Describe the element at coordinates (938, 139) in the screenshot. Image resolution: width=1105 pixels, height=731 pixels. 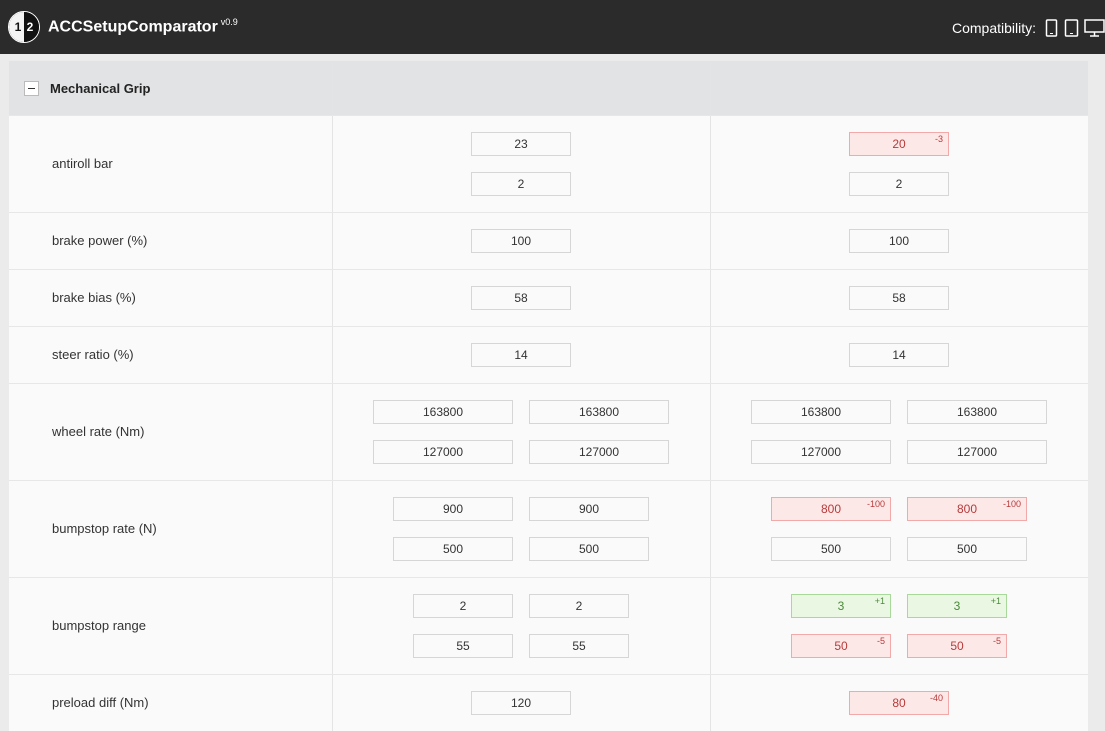
I see `delta-badge: -3` at that location.